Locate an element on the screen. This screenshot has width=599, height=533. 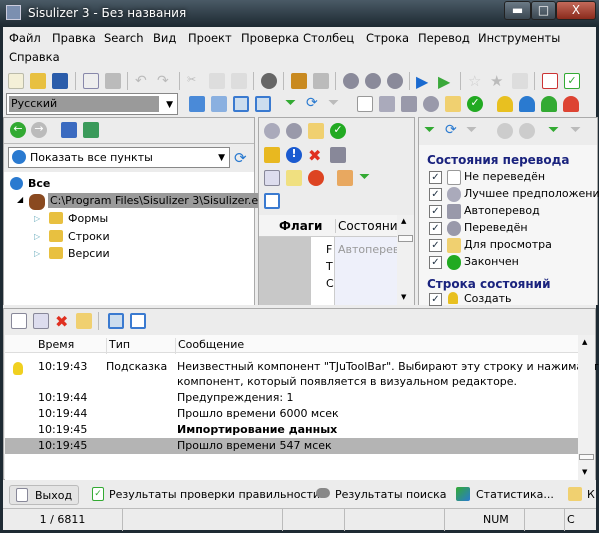
layout-form-icon is located at coordinates (219, 104).